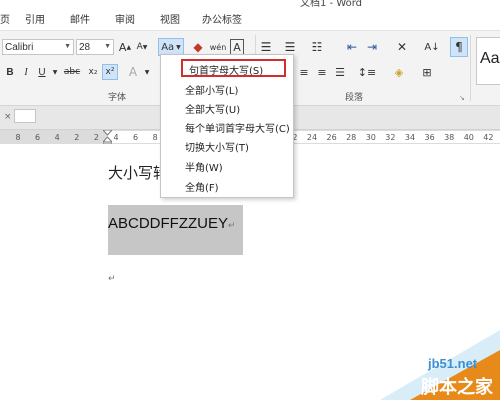 The height and width of the screenshot is (400, 500). I want to click on superscript-button: x², so click(110, 72).